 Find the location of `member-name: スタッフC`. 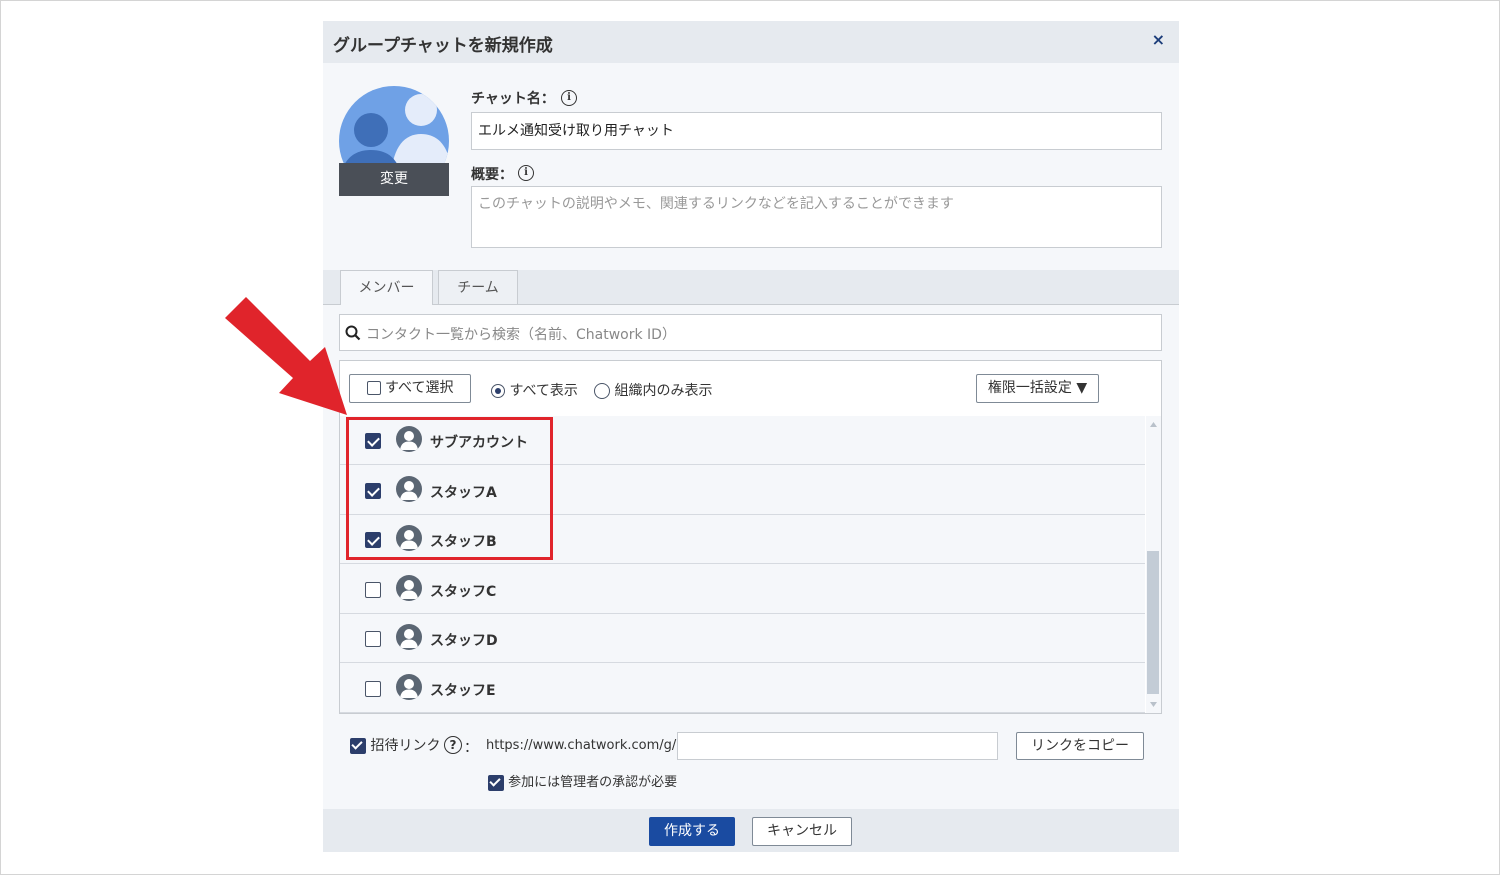

member-name: スタッフC is located at coordinates (463, 591).